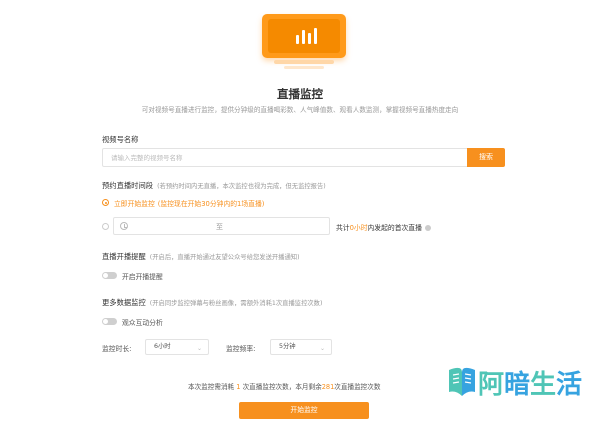 The width and height of the screenshot is (600, 428). Describe the element at coordinates (109, 321) in the screenshot. I see `audience-analysis-toggle` at that location.